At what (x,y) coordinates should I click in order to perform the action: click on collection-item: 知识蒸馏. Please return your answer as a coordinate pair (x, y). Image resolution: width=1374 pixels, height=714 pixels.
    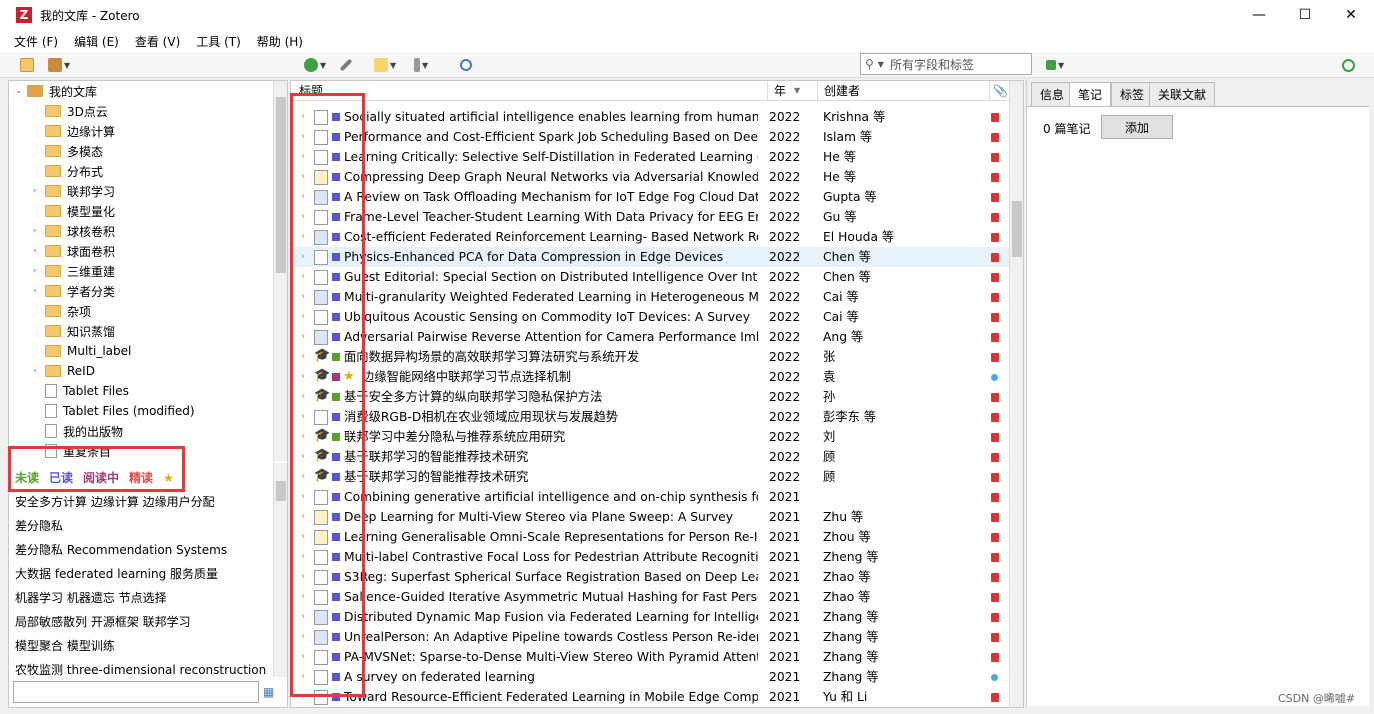
    Looking at the image, I should click on (74, 331).